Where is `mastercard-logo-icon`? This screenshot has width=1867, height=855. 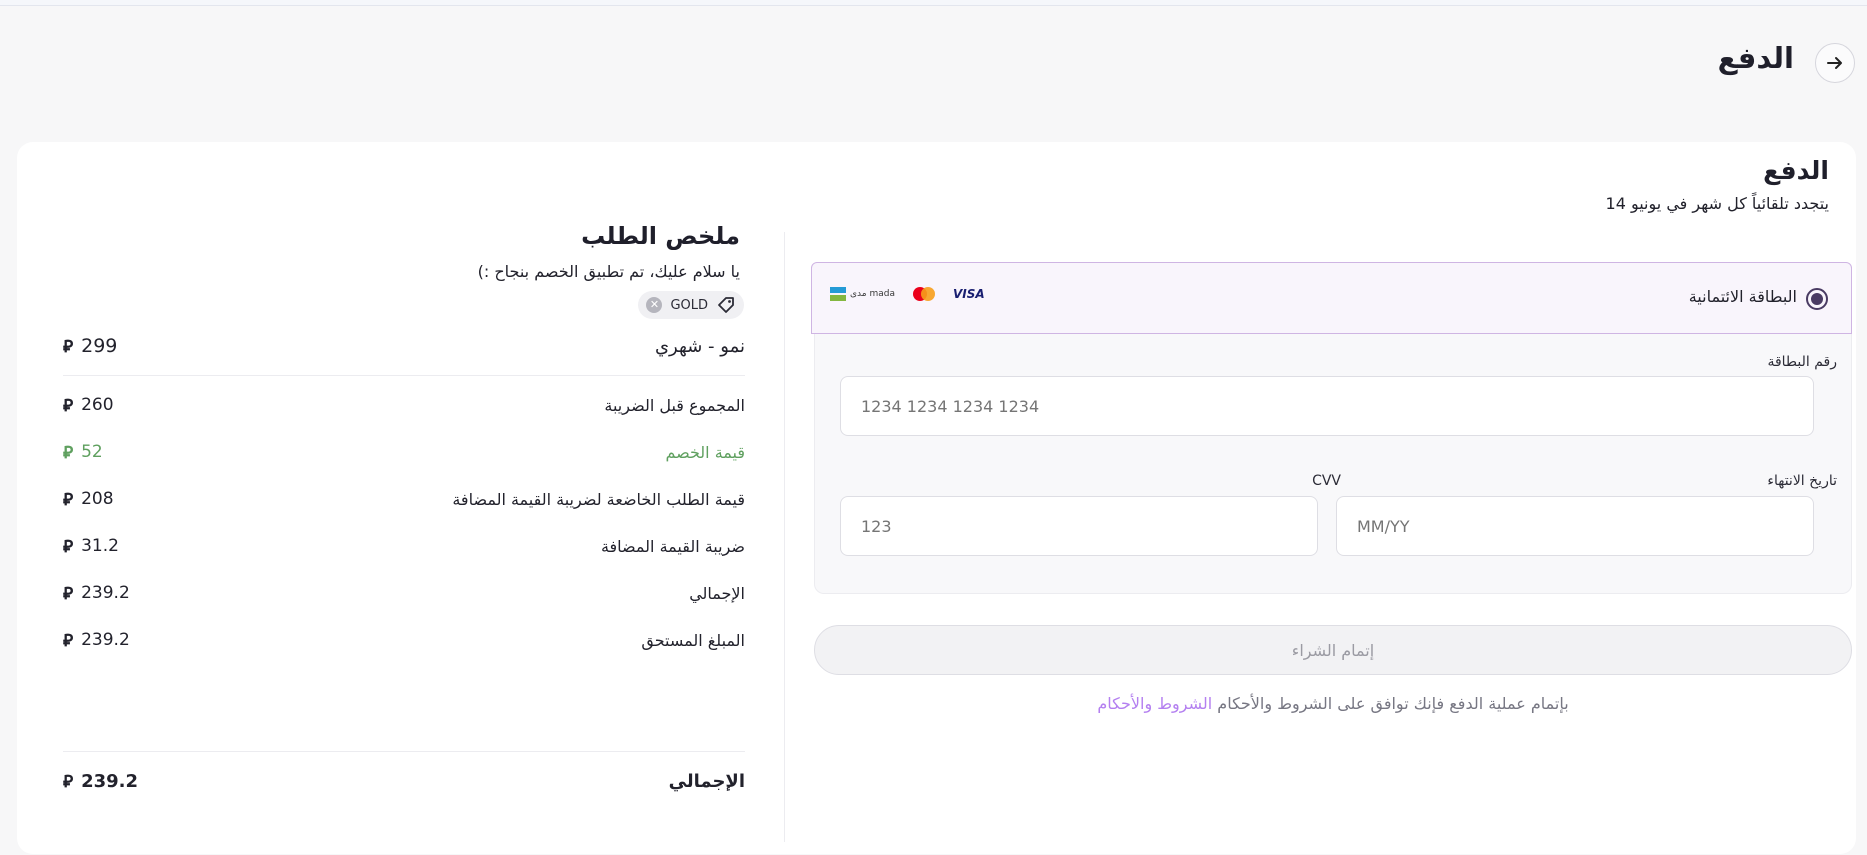
mastercard-logo-icon is located at coordinates (923, 294).